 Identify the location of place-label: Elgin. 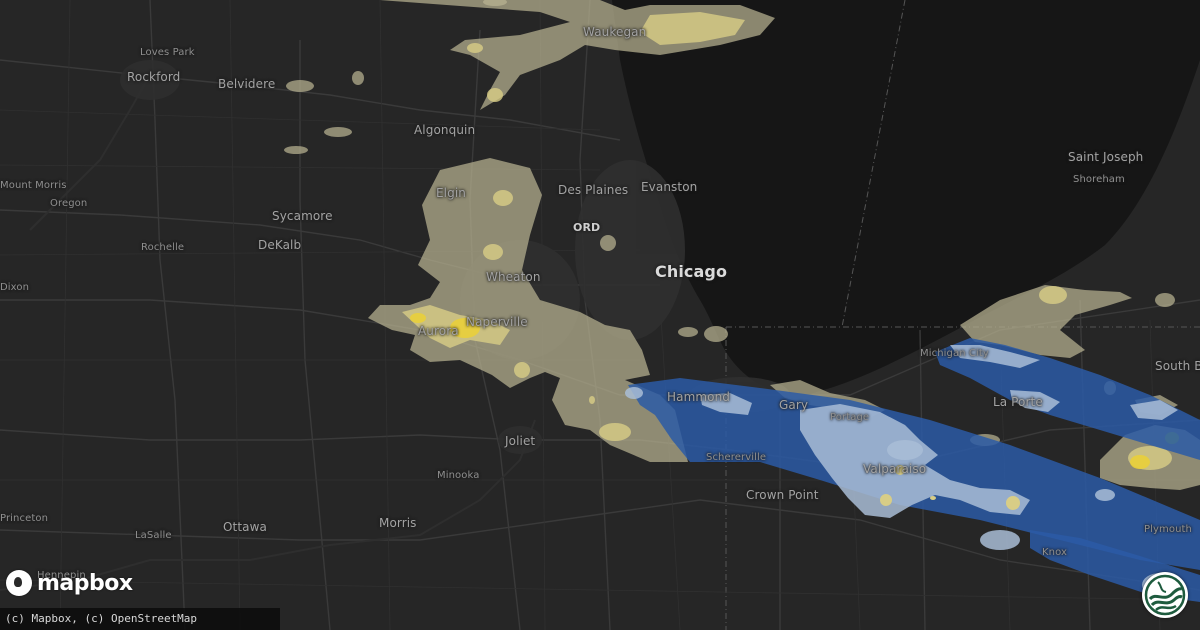
(451, 193).